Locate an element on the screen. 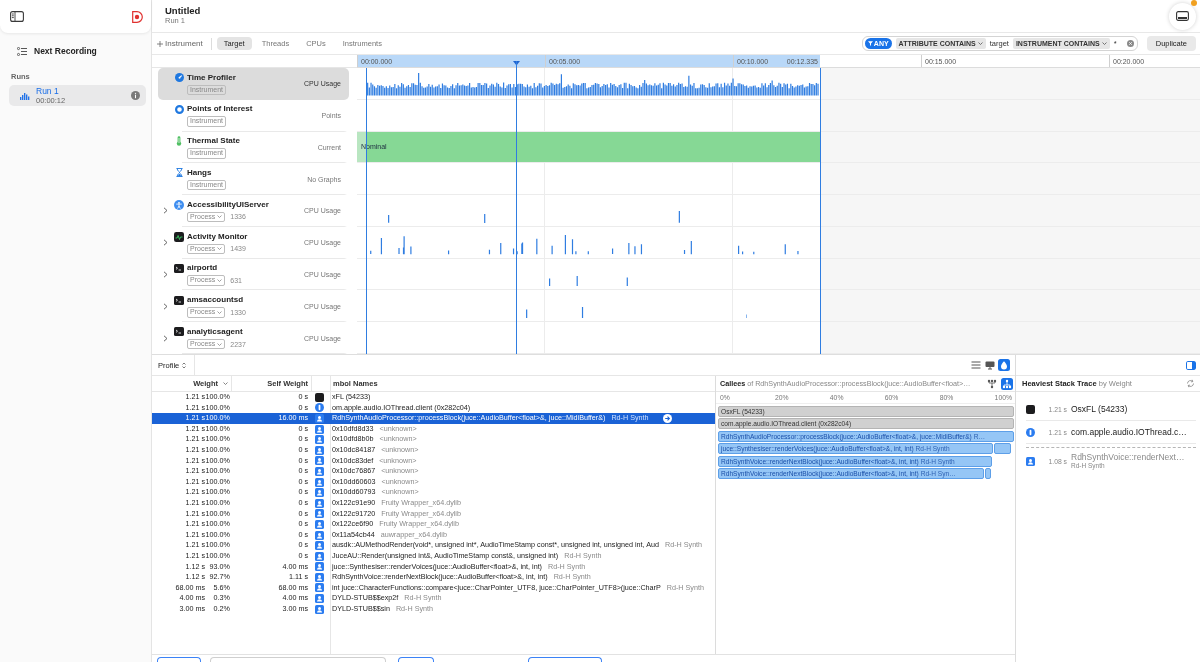 The image size is (1200, 662). record-icon is located at coordinates (137, 16).